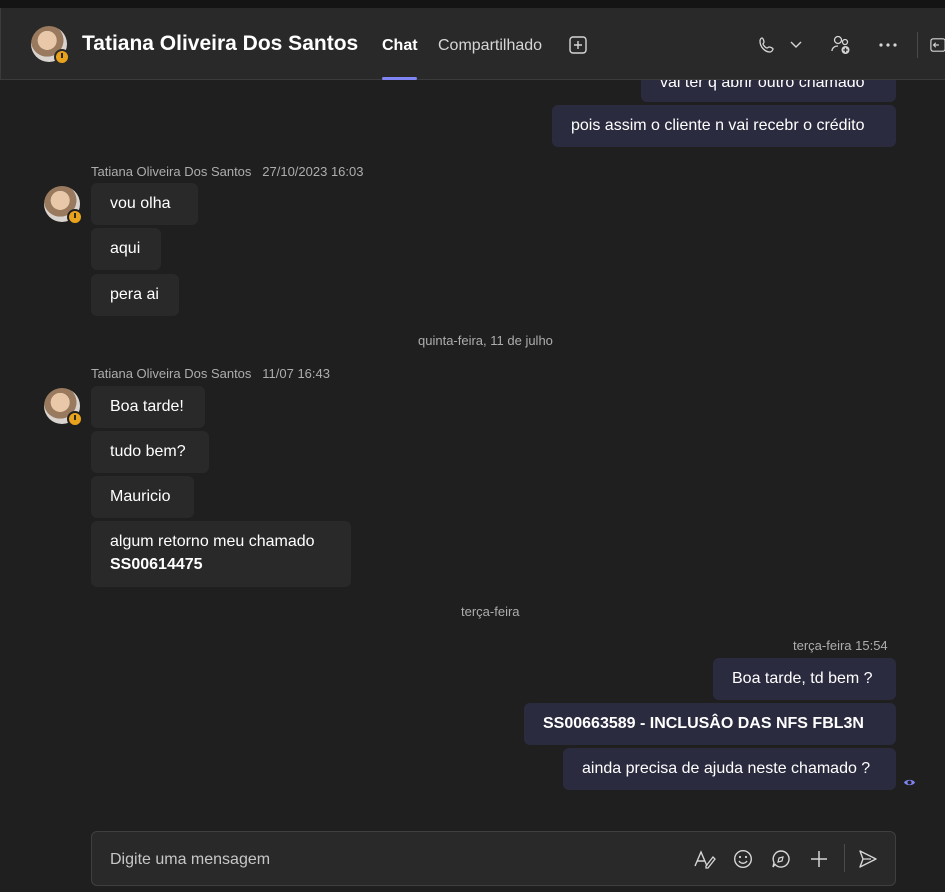  I want to click on message-timestamp: 27/10/2023 16:03, so click(313, 171).